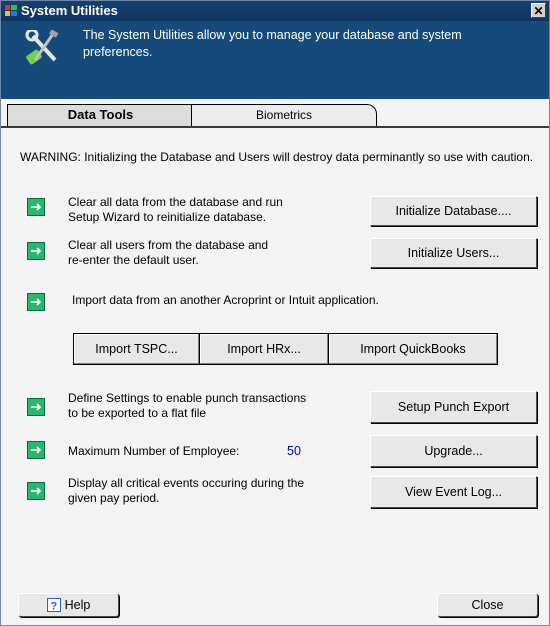  I want to click on max-employee-value: 50, so click(294, 451).